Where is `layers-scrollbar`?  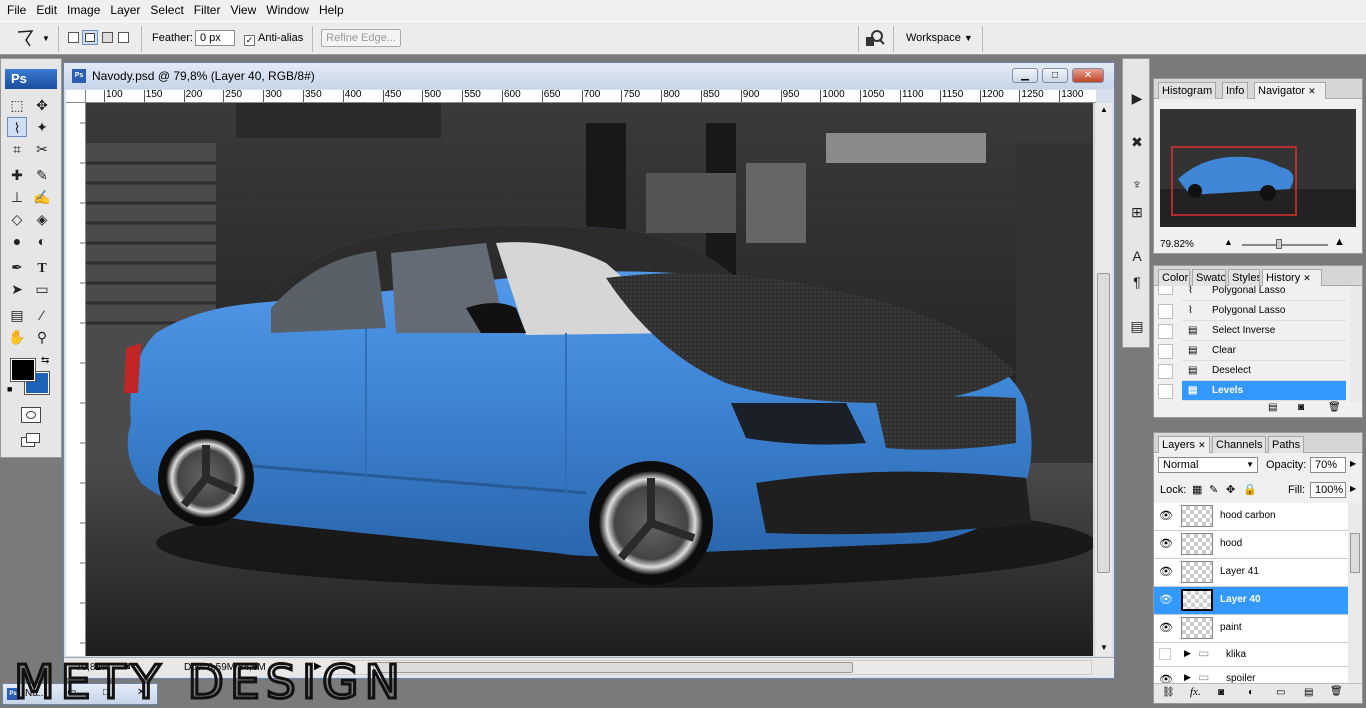
layers-scrollbar is located at coordinates (1355, 593).